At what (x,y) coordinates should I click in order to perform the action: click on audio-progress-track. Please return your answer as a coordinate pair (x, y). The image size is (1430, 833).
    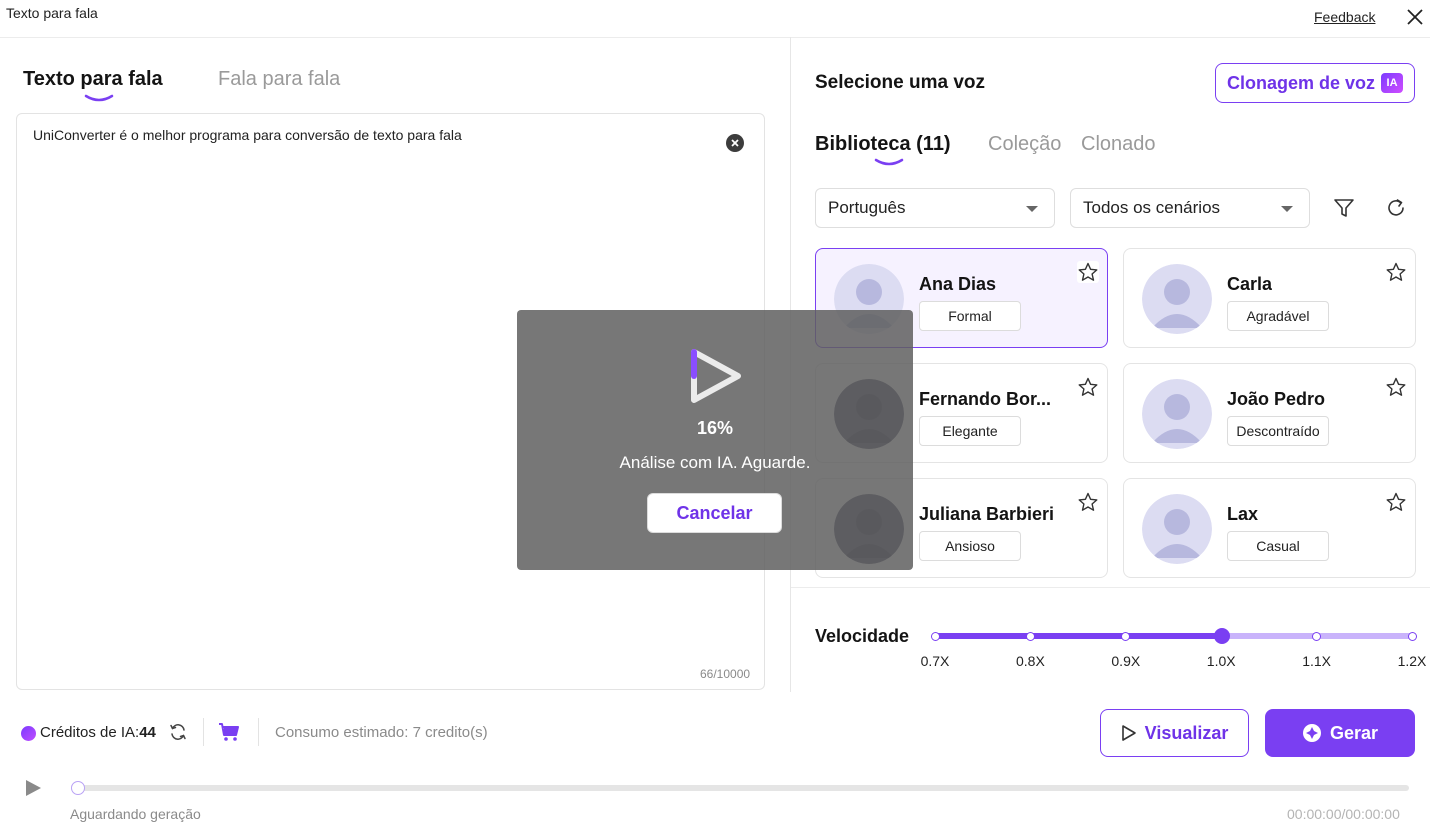
    Looking at the image, I should click on (743, 788).